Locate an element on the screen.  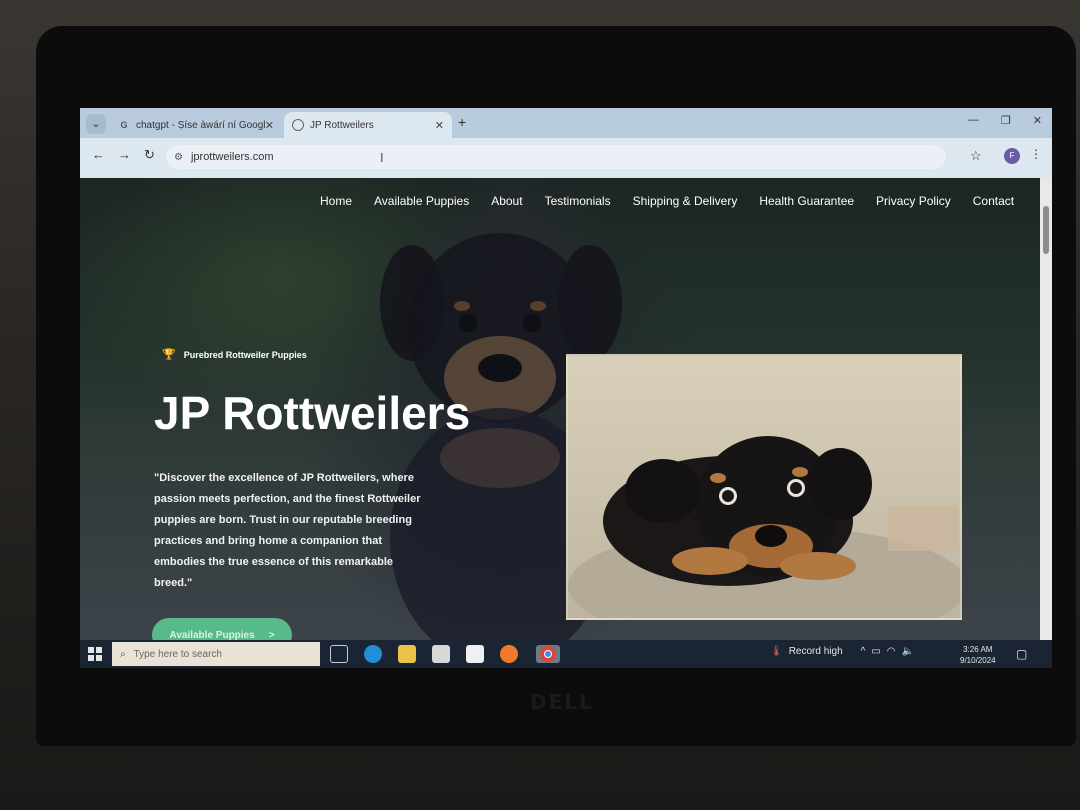
hero-badge: 🏆 Purebred Rottweiler Puppies is located at coordinates (234, 354).